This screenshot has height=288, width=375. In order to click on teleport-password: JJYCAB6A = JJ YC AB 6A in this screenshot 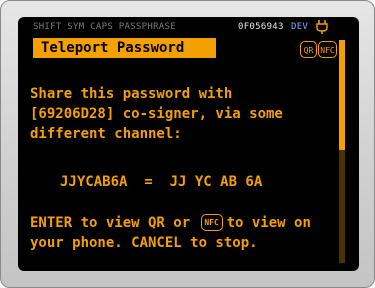, I will do `click(161, 182)`.